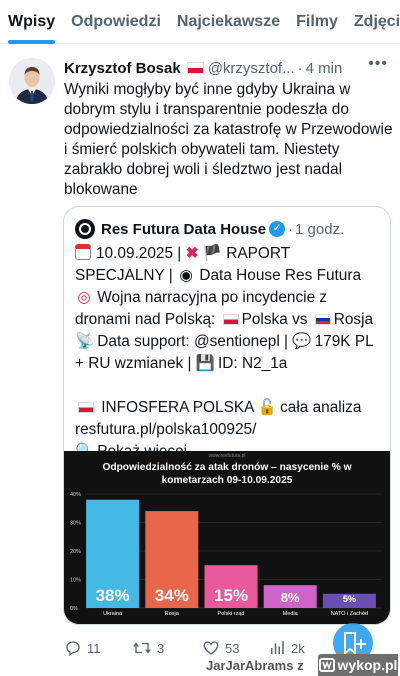 This screenshot has width=400, height=676. I want to click on heart-icon, so click(211, 648).